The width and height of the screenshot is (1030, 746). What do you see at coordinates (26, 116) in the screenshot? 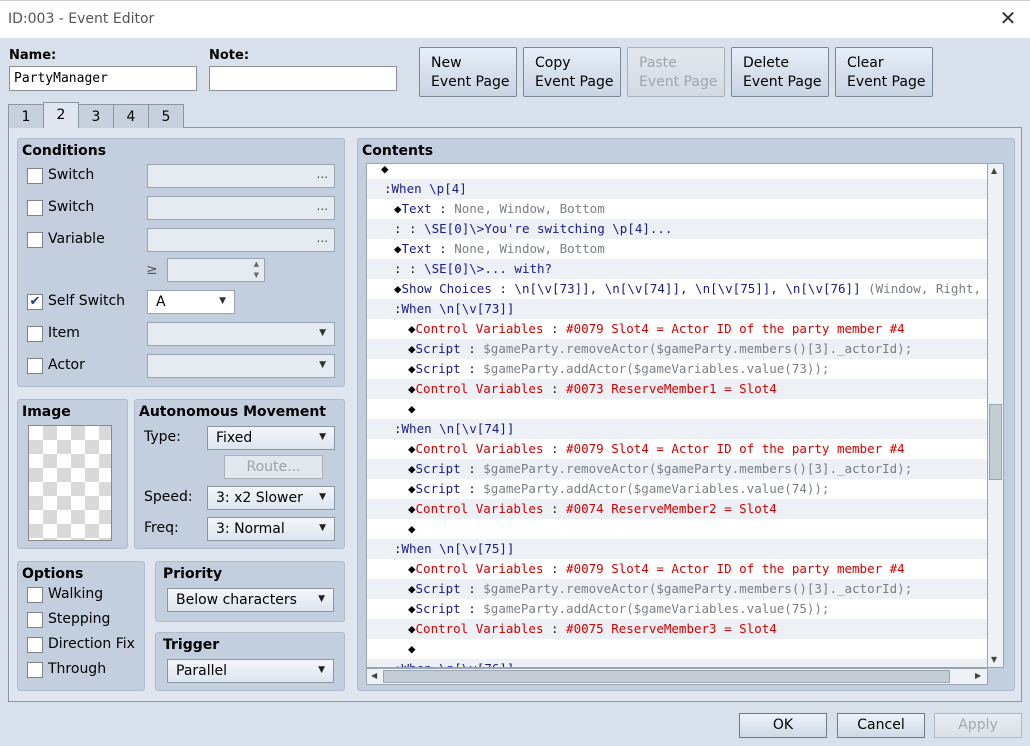
I see `tab-page-1: 1` at bounding box center [26, 116].